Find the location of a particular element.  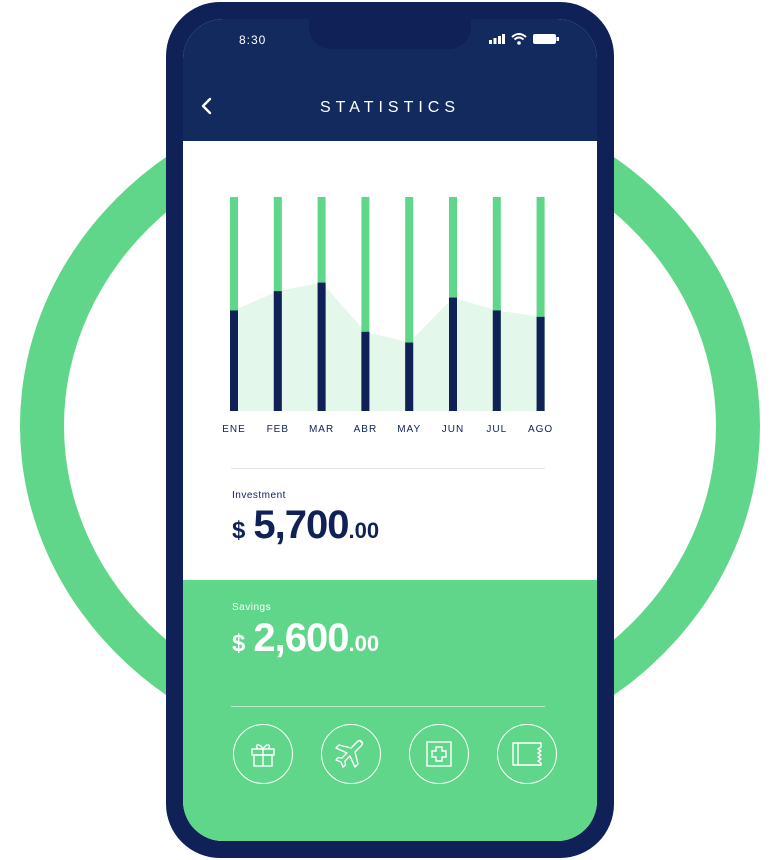

investment-currency: $ is located at coordinates (239, 530).